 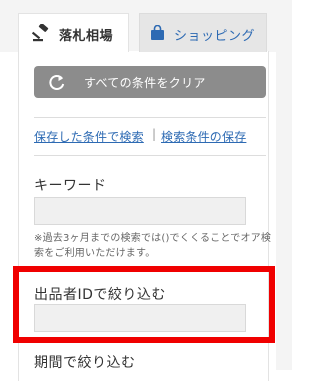 I want to click on clear-all-conditions-label: すべての条件をクリア, so click(x=145, y=83).